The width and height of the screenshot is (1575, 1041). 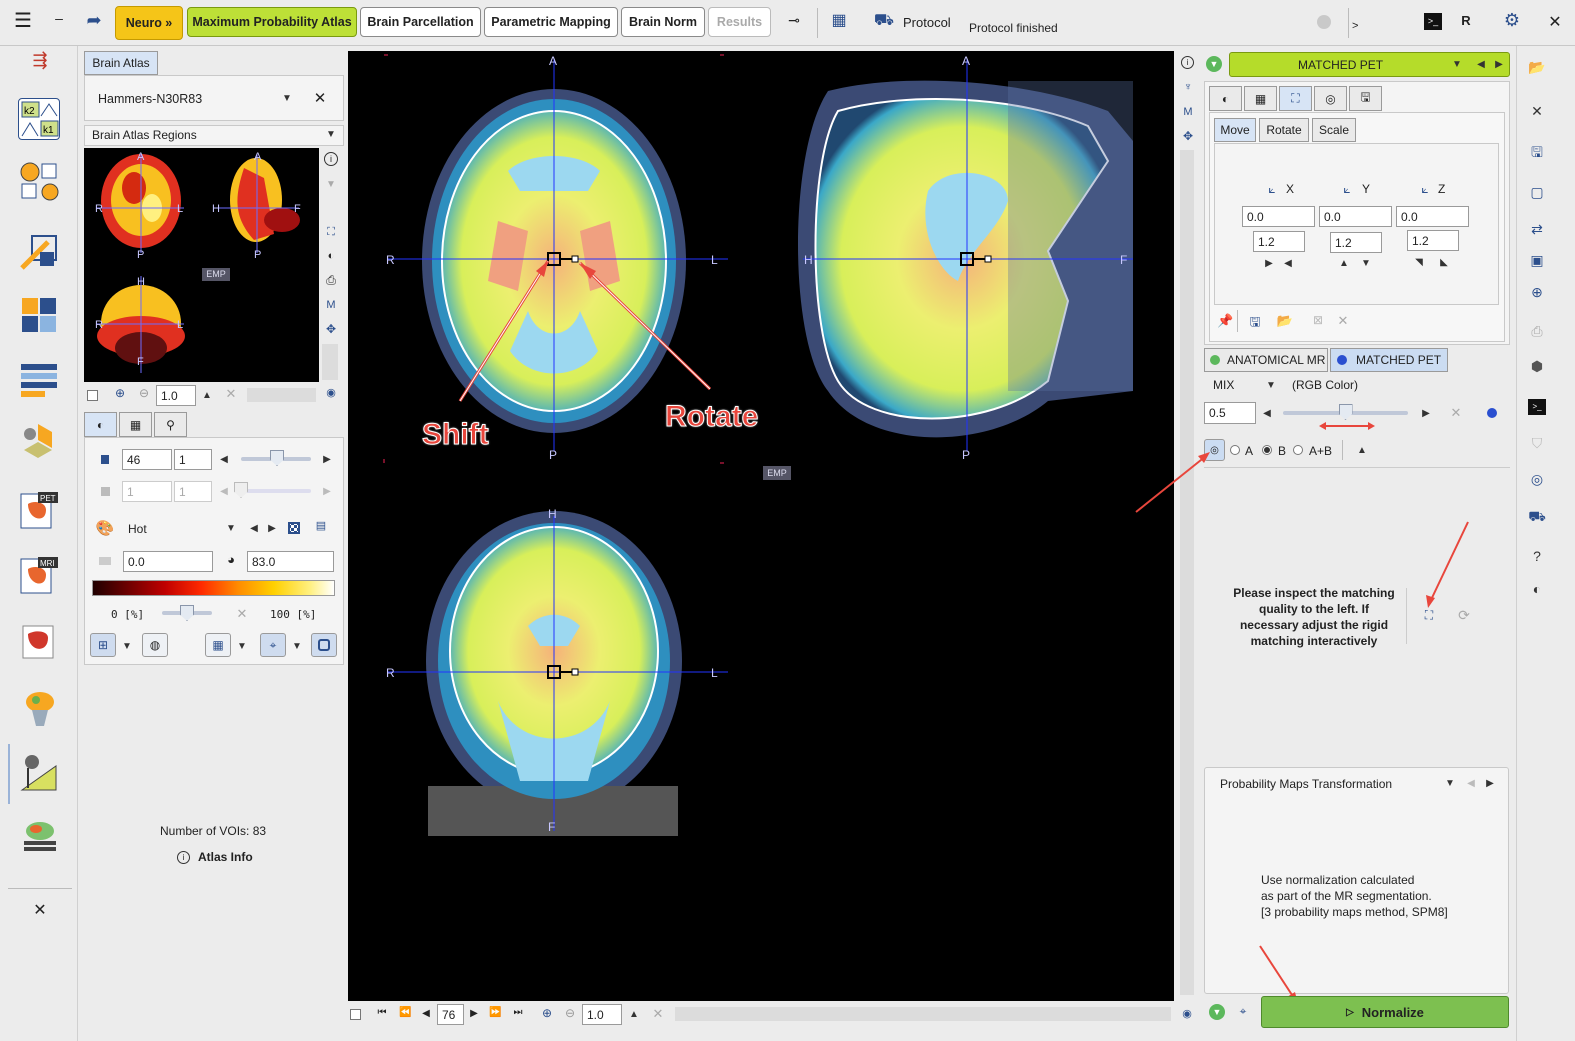 What do you see at coordinates (474, 1013) in the screenshot?
I see `next-slice-icon: ▶` at bounding box center [474, 1013].